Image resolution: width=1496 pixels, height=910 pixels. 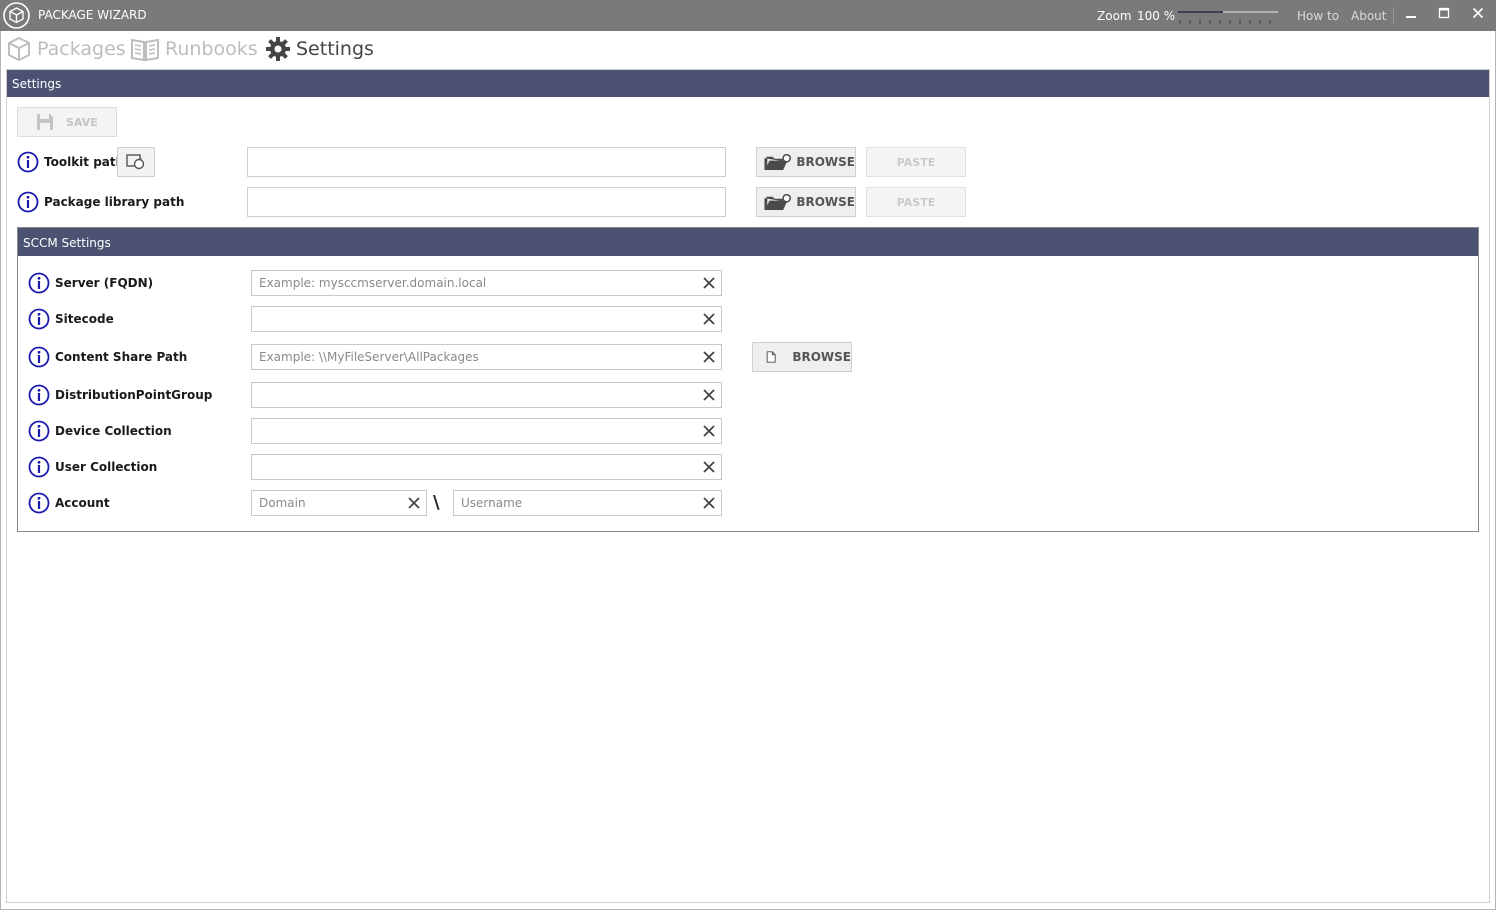 I want to click on title-bar-separator, so click(x=1393, y=15).